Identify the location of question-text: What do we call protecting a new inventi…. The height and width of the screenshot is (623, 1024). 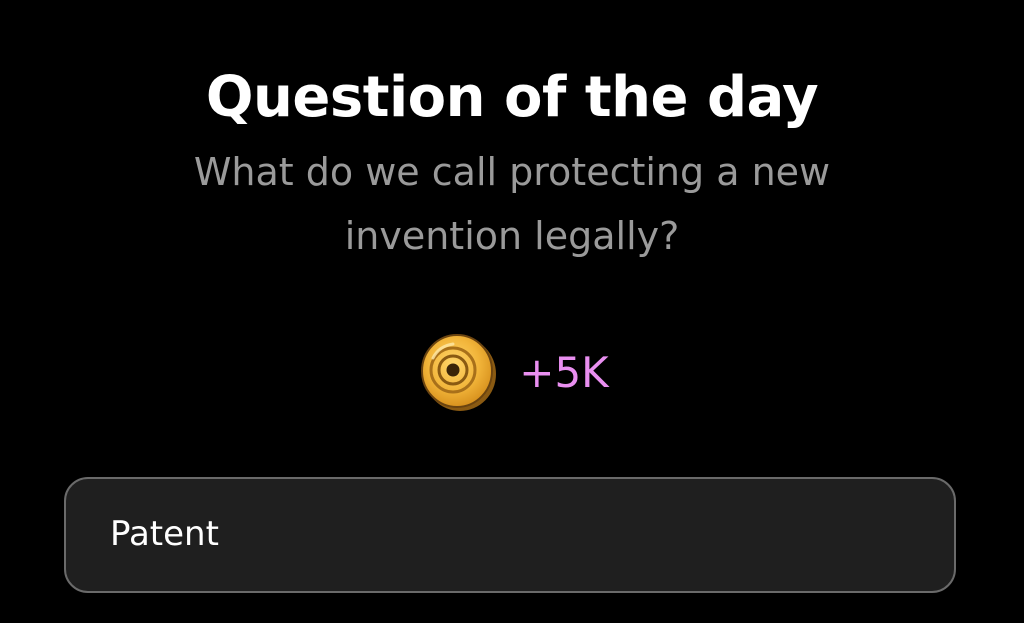
(512, 204).